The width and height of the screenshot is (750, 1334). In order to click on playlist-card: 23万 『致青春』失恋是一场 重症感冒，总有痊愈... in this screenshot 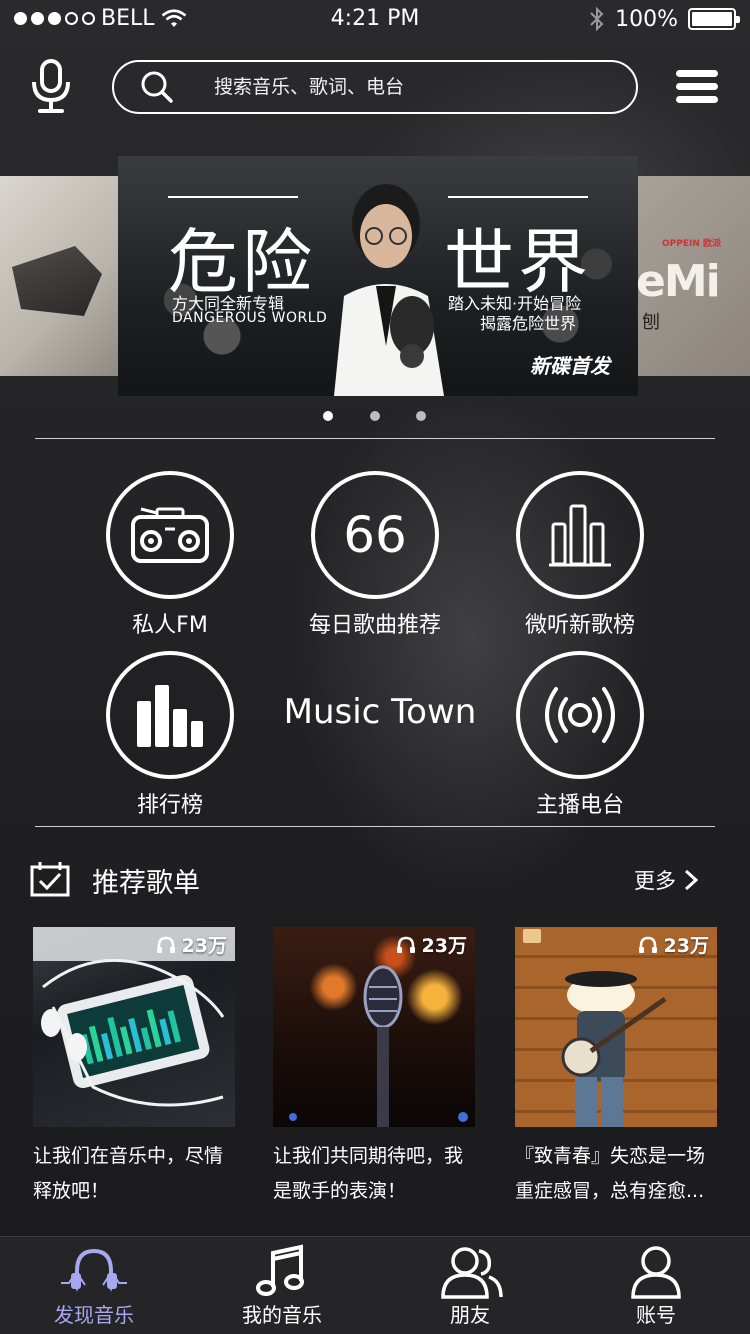, I will do `click(616, 1068)`.